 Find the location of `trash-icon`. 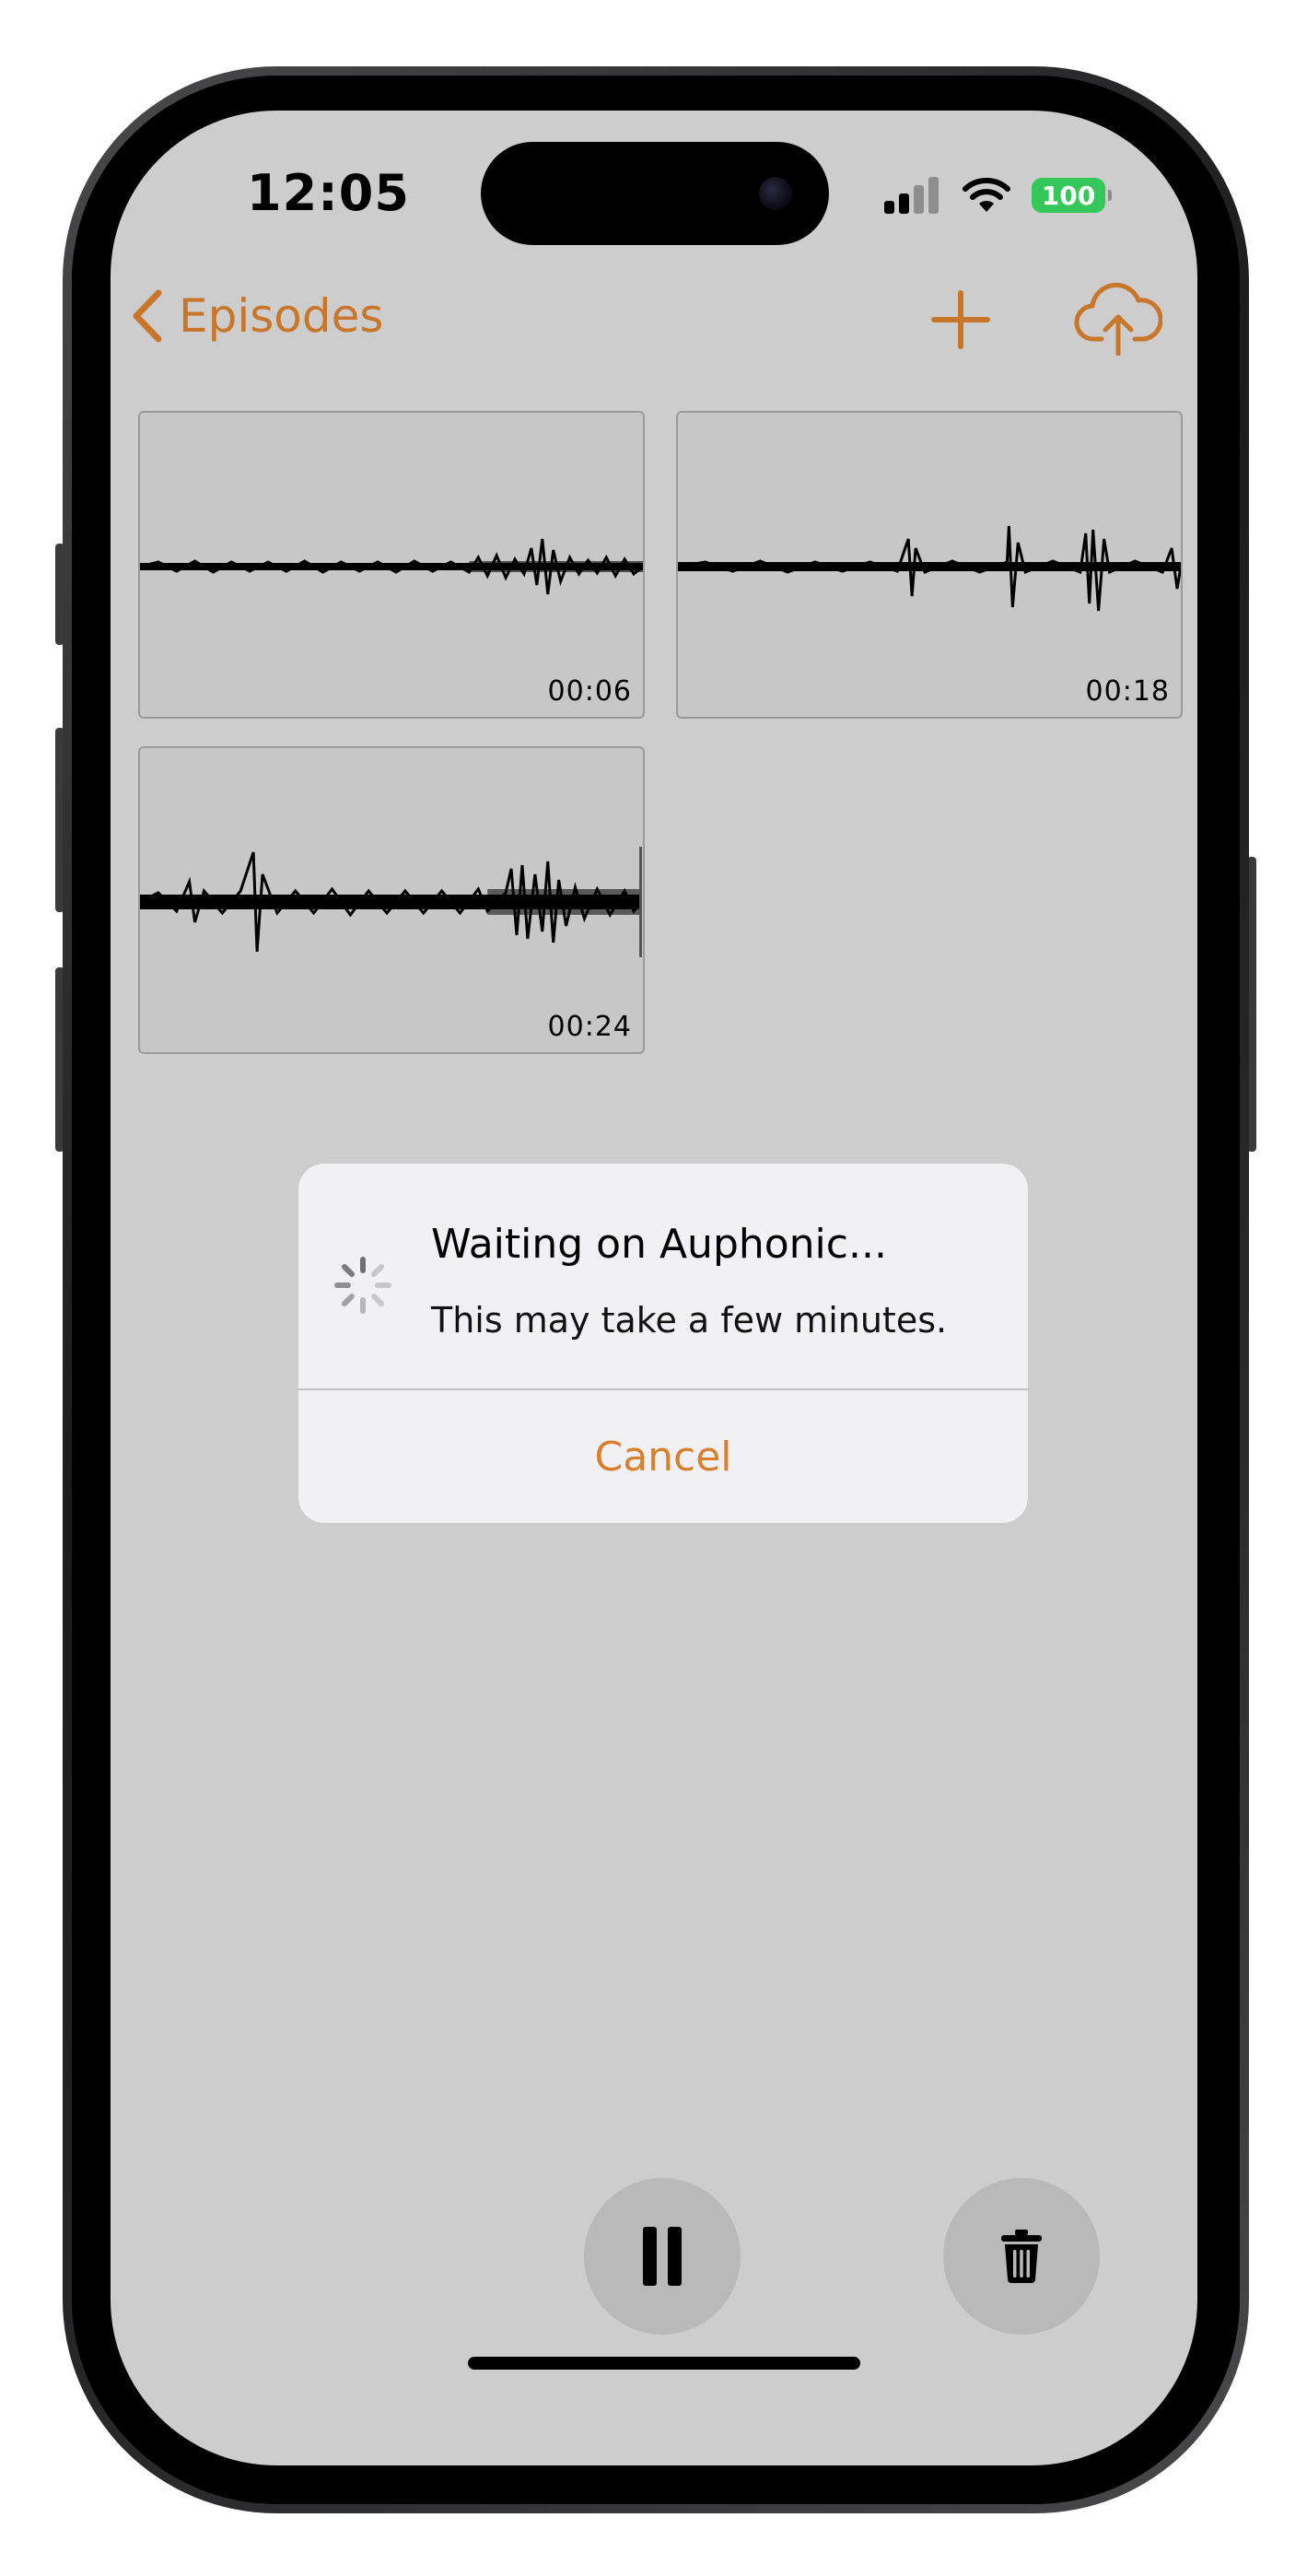

trash-icon is located at coordinates (1021, 2256).